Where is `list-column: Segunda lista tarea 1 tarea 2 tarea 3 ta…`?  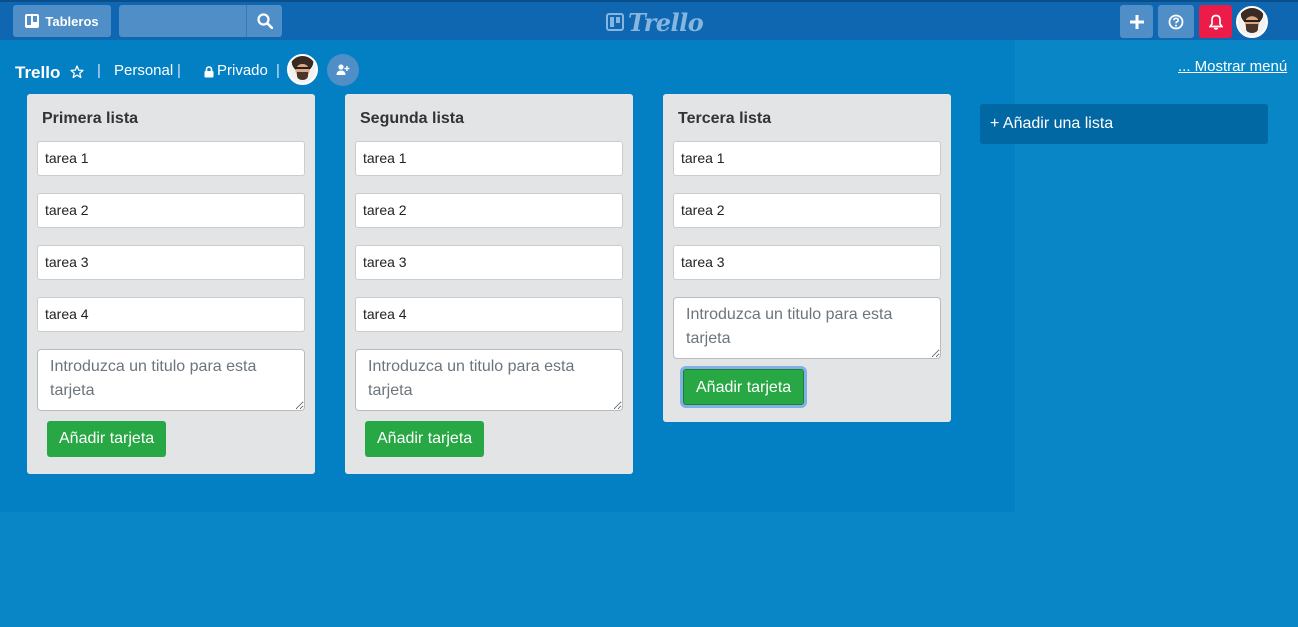 list-column: Segunda lista tarea 1 tarea 2 tarea 3 ta… is located at coordinates (489, 284).